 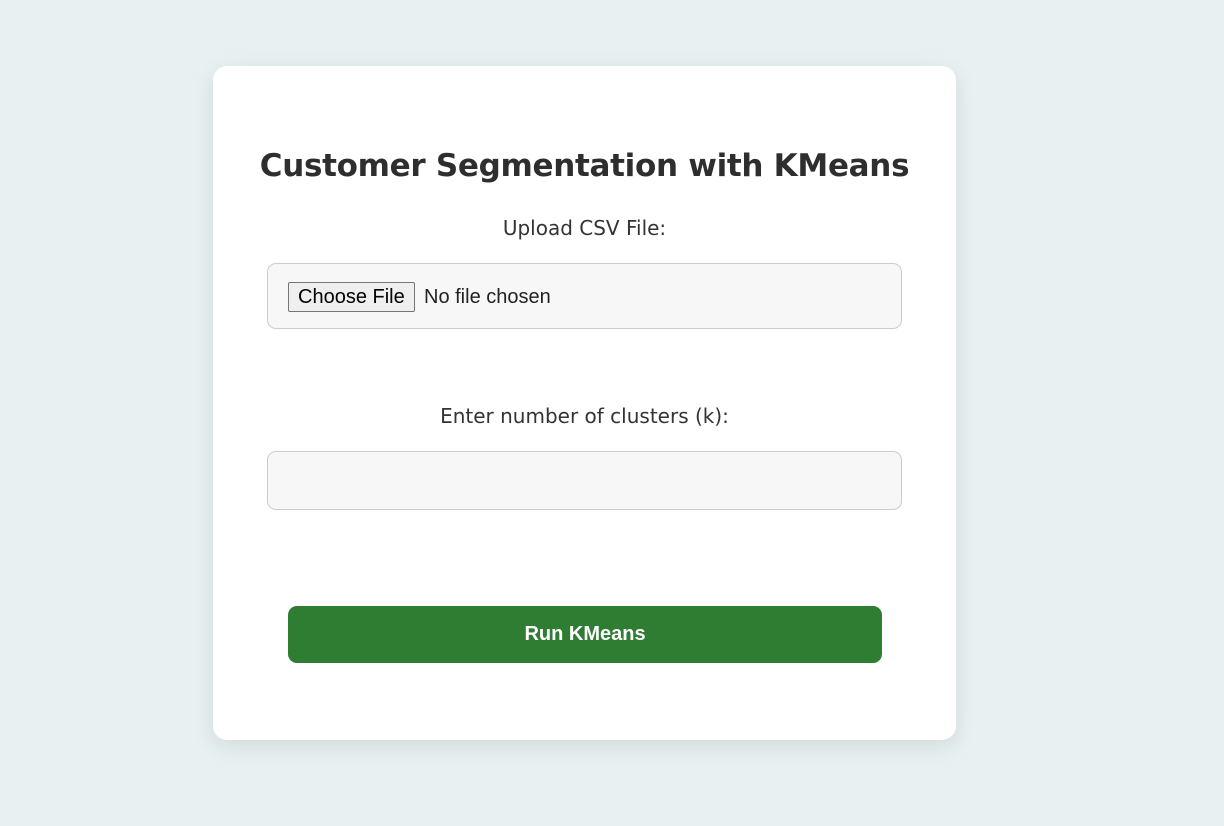 I want to click on clusters-label: Enter number of clusters (k):, so click(x=584, y=416).